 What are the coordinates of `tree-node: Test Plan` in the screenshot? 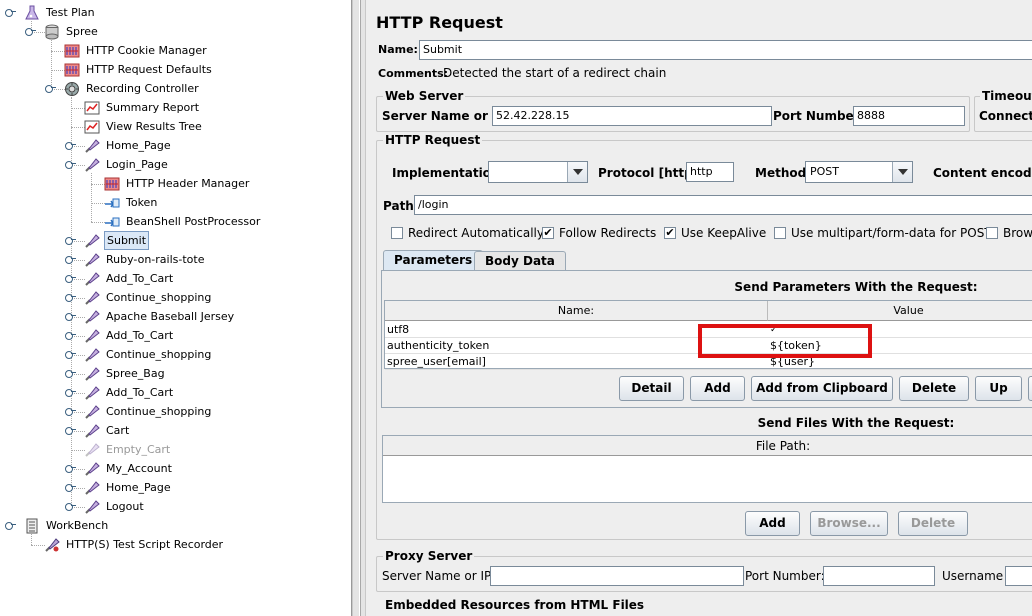 It's located at (172, 12).